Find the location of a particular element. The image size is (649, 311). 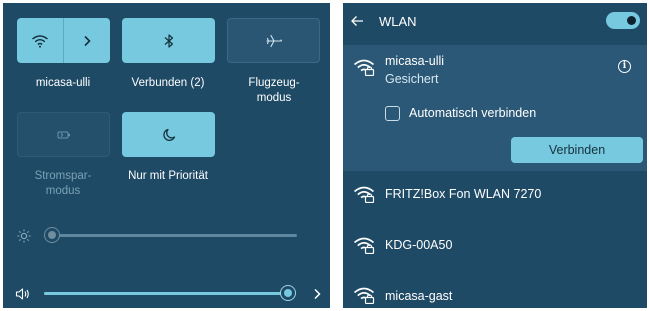

info-icon: i is located at coordinates (624, 66).